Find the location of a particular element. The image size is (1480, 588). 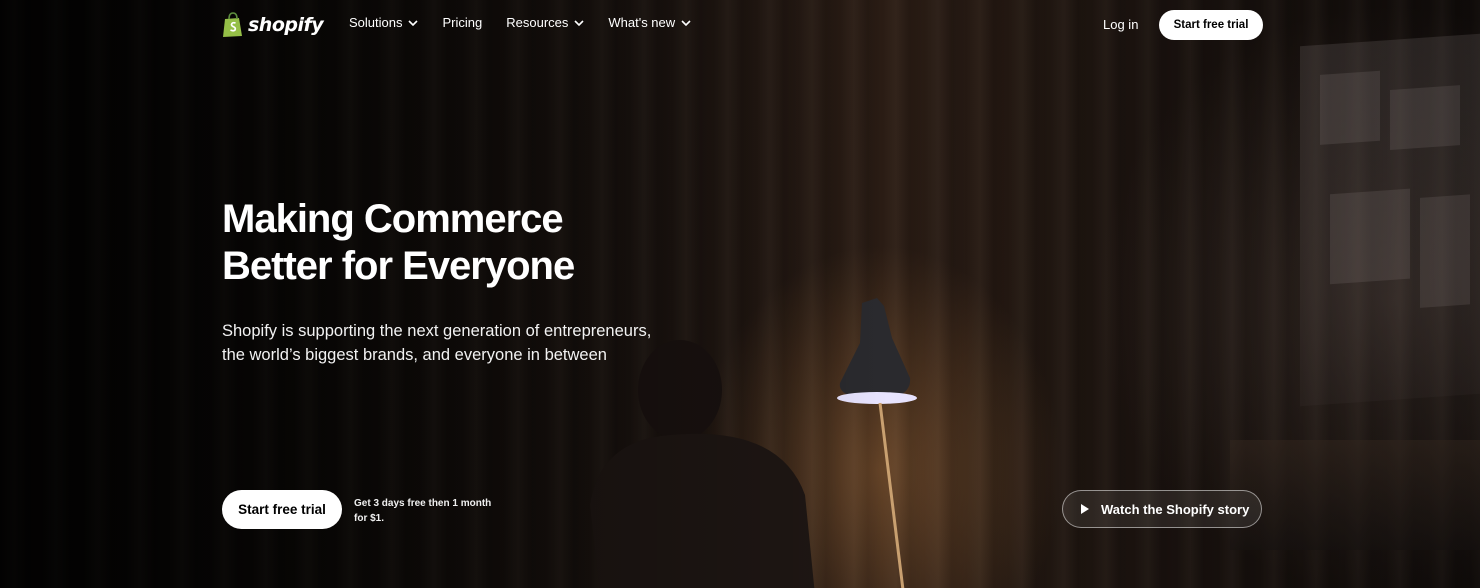

menu-item-resources: Resources is located at coordinates (545, 22).